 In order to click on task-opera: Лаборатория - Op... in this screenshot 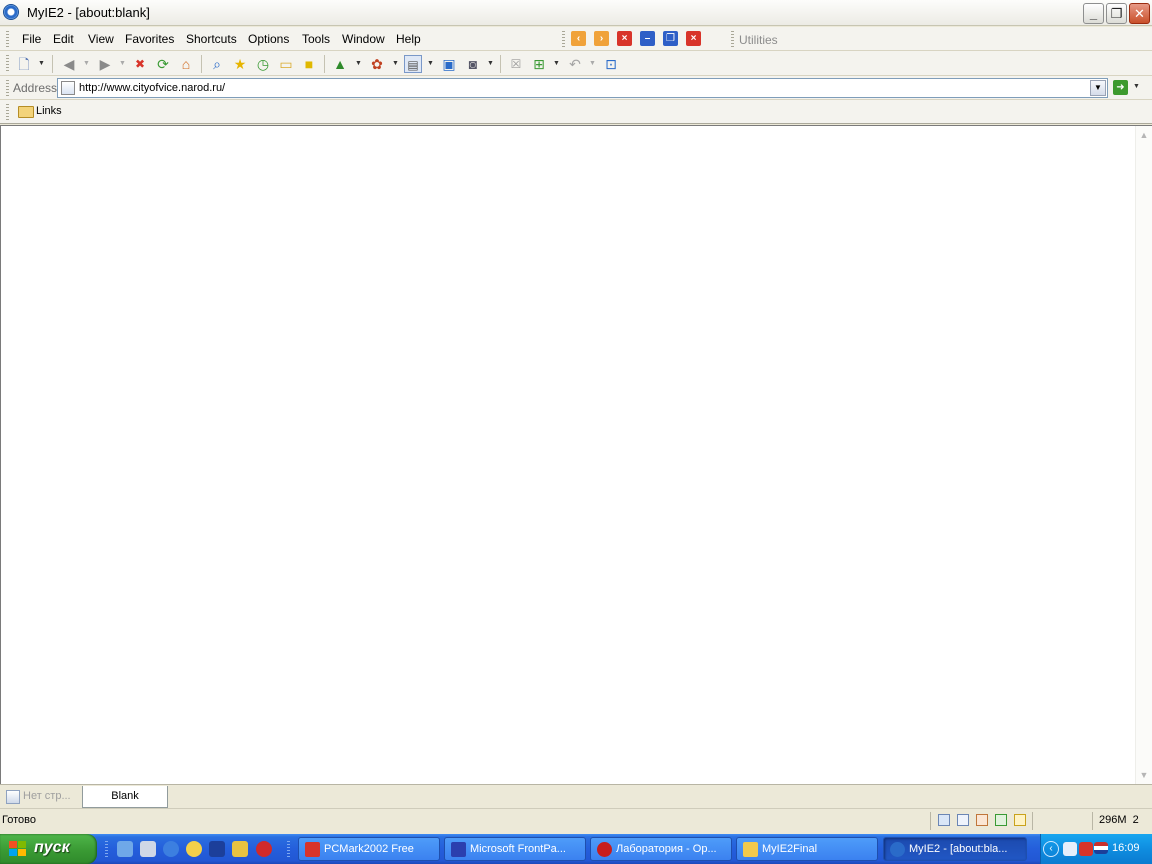, I will do `click(661, 849)`.